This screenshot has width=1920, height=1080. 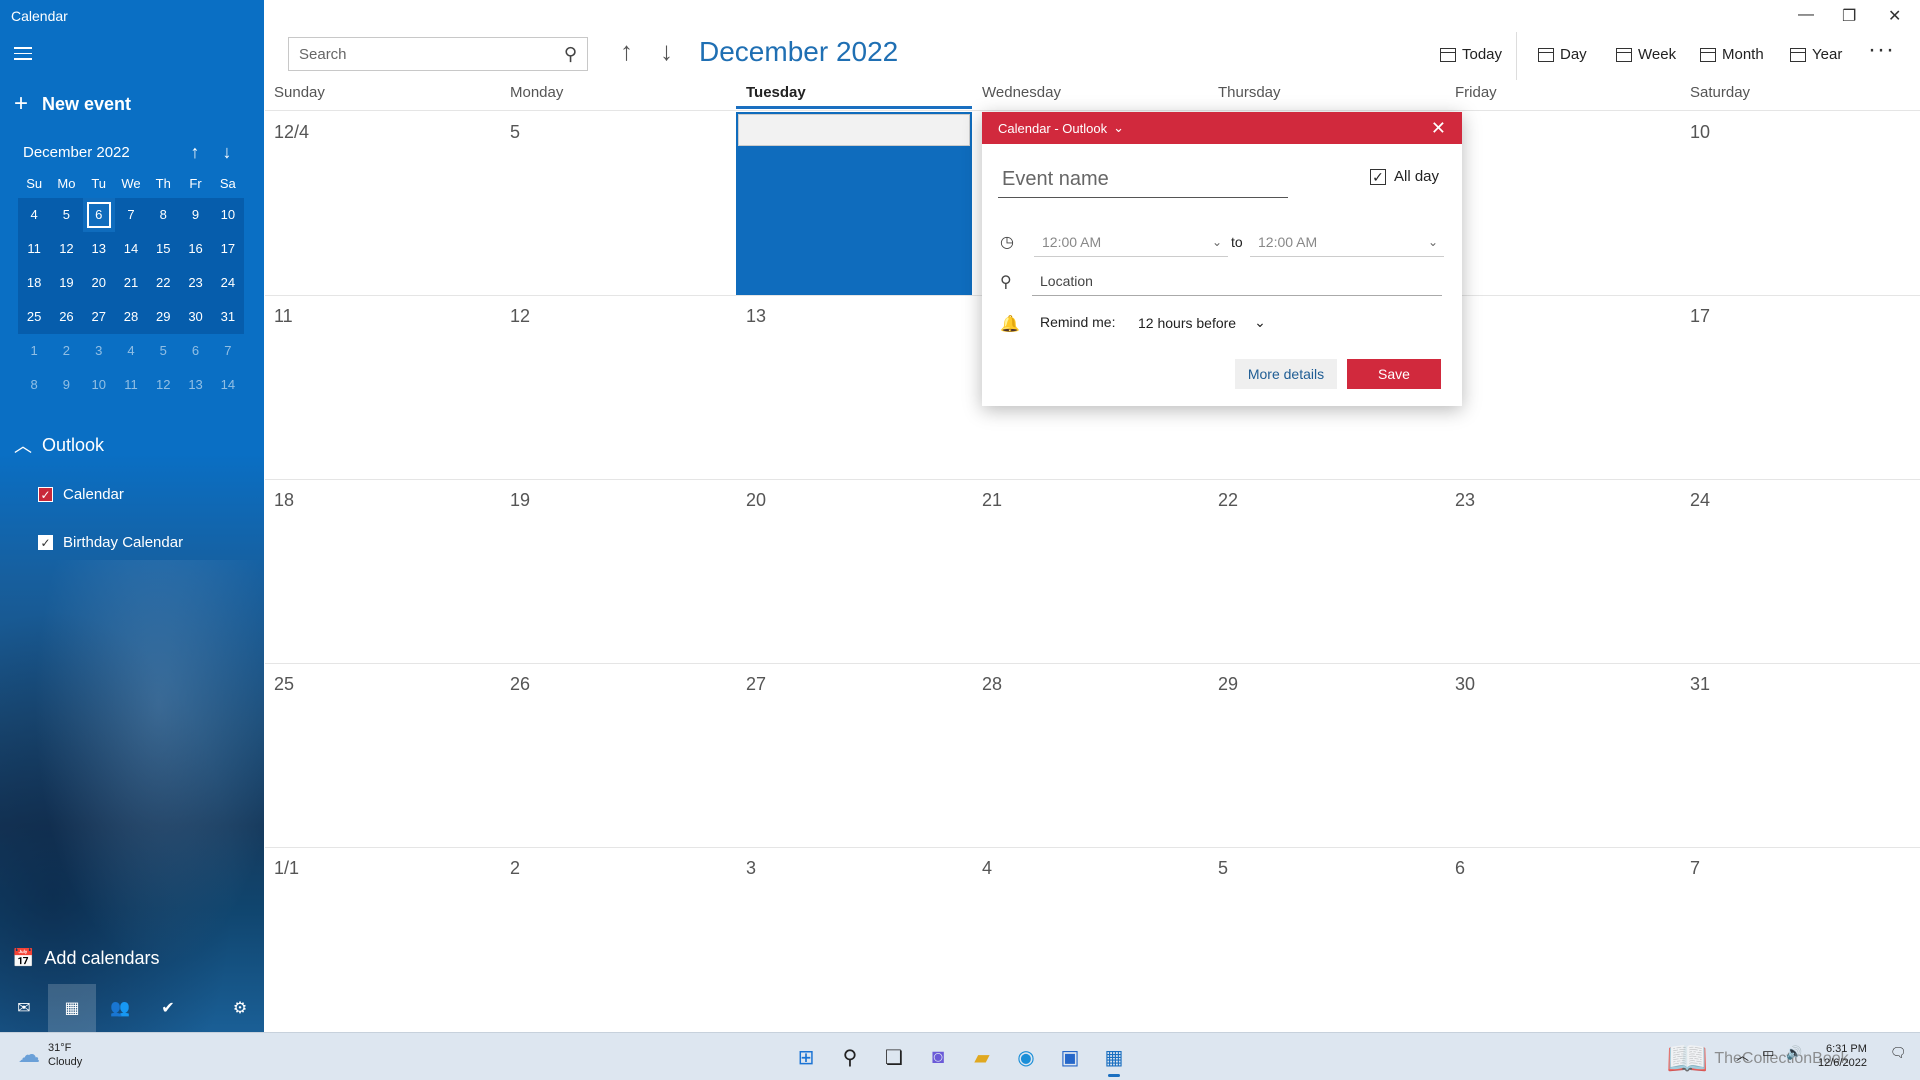 I want to click on hamburger-menu-icon, so click(x=23, y=54).